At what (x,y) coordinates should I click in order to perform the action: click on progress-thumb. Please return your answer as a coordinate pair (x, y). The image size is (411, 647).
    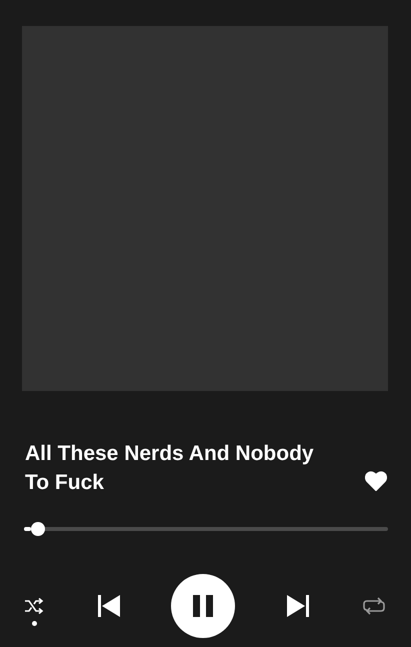
    Looking at the image, I should click on (38, 529).